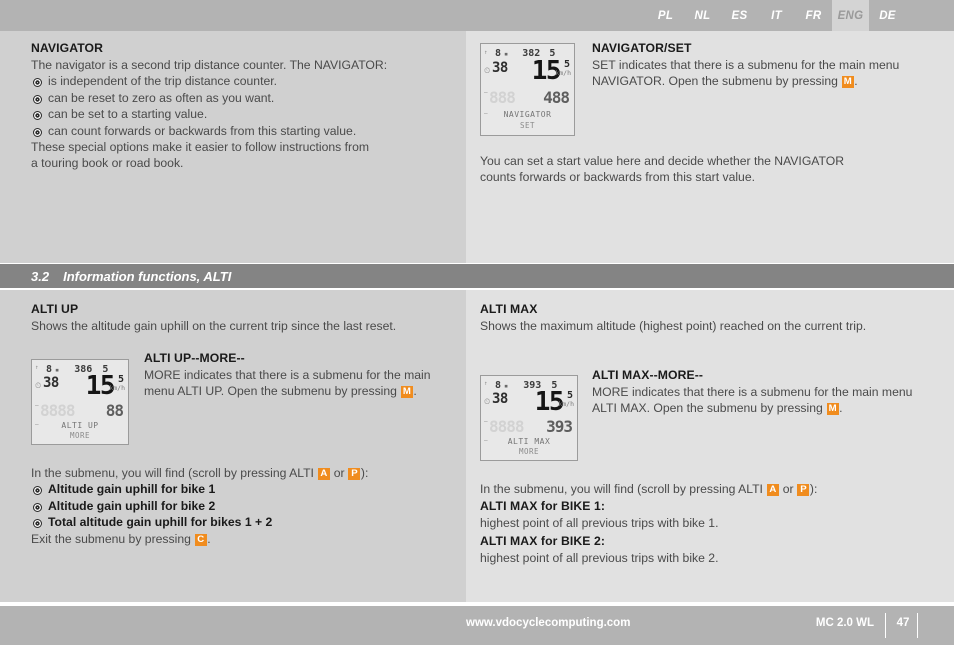 The width and height of the screenshot is (954, 645). What do you see at coordinates (642, 48) in the screenshot?
I see `navigator-set-heading: NAVIGATOR/SET` at bounding box center [642, 48].